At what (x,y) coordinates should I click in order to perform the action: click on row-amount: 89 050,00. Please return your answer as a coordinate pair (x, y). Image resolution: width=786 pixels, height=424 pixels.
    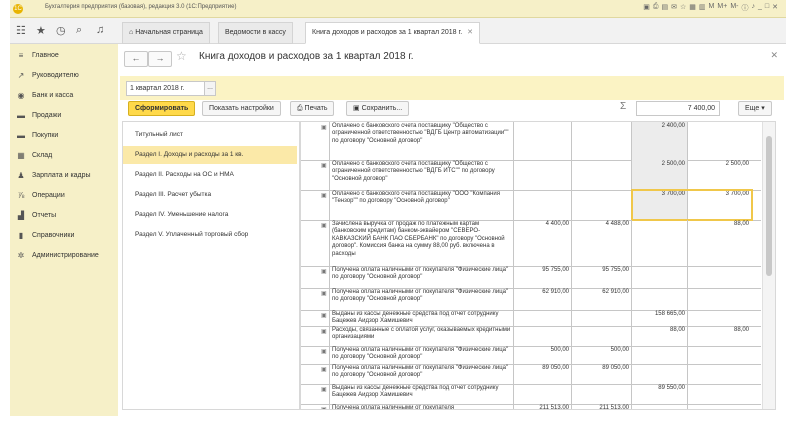
    Looking at the image, I should click on (601, 374).